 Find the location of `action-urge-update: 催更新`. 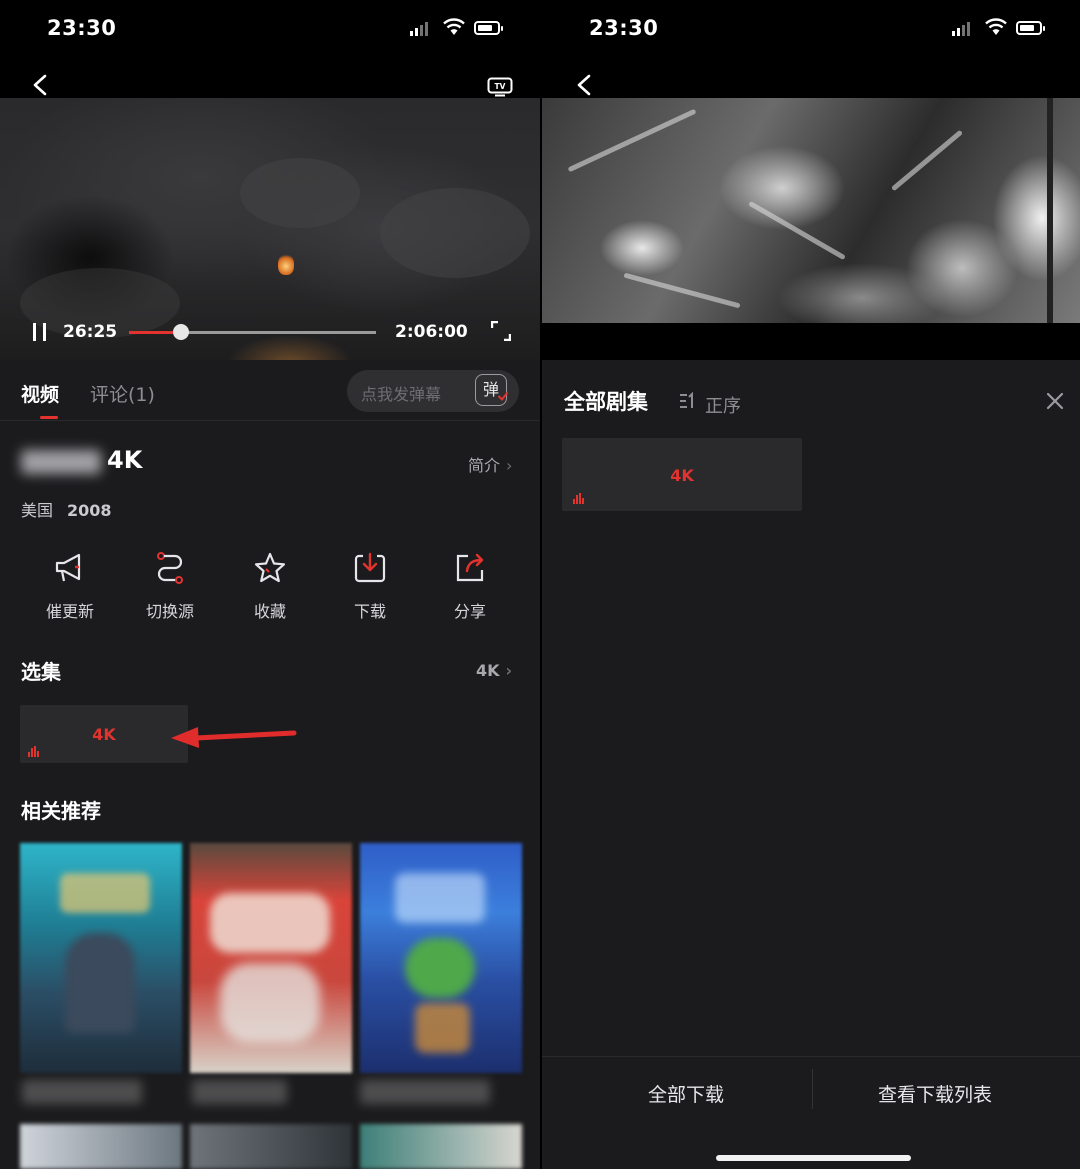

action-urge-update: 催更新 is located at coordinates (70, 588).